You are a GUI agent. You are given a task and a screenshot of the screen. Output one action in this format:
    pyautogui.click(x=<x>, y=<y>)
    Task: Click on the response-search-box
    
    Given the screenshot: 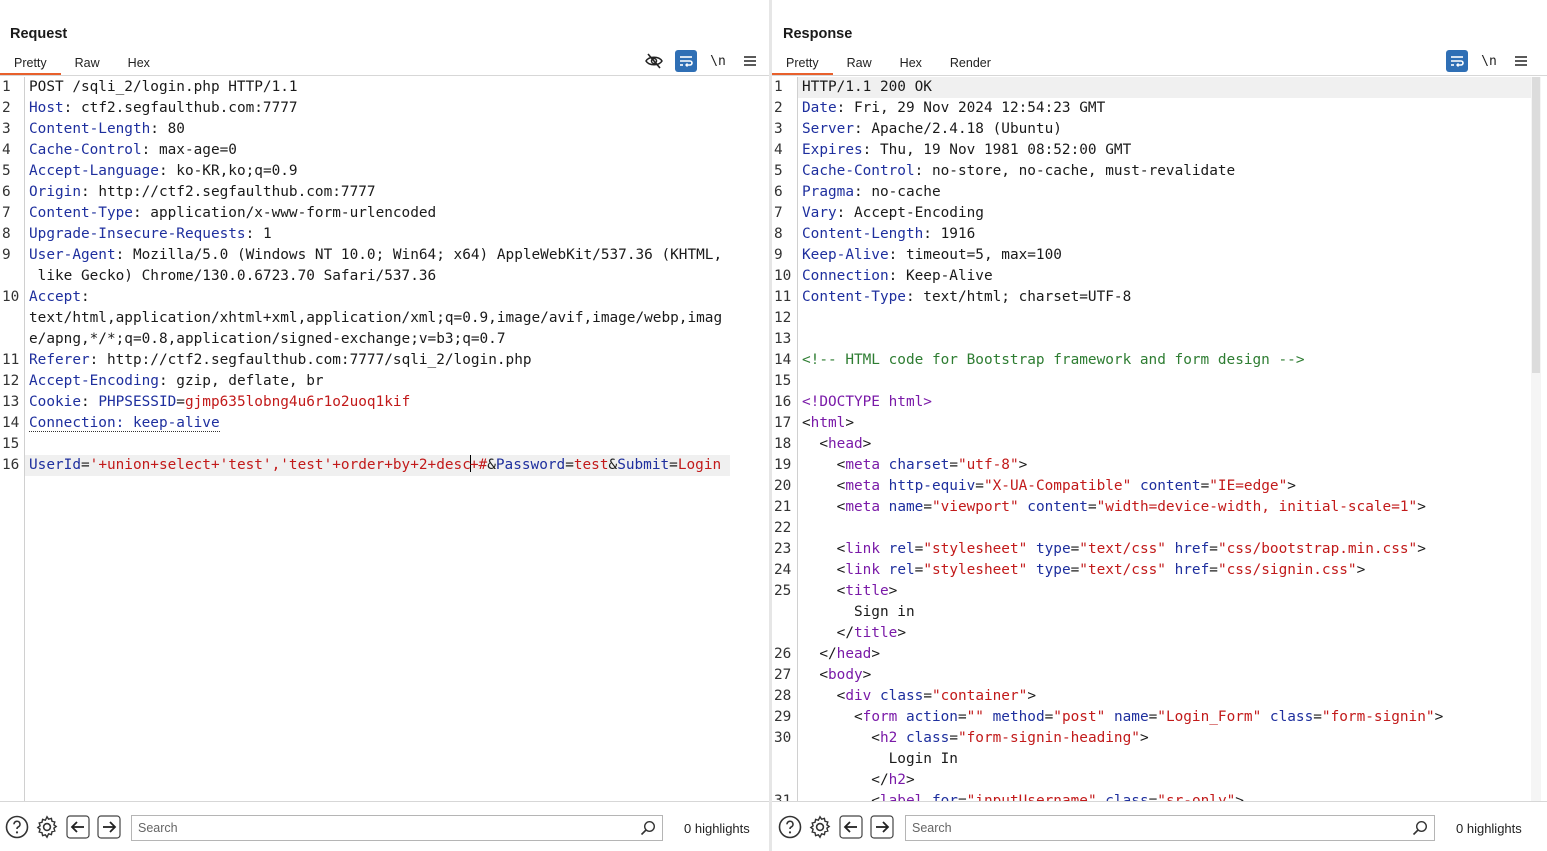 What is the action you would take?
    pyautogui.click(x=1170, y=828)
    